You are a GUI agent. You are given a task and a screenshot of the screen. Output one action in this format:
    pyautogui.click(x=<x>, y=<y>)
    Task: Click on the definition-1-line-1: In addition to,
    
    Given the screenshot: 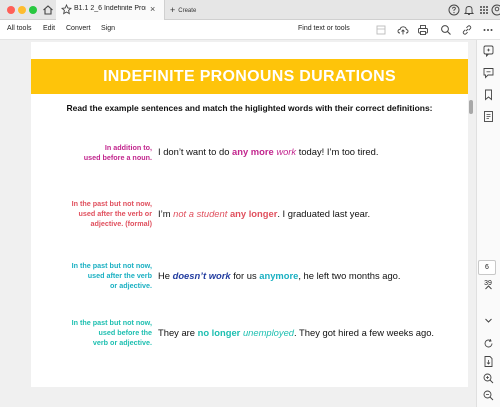 What is the action you would take?
    pyautogui.click(x=128, y=147)
    